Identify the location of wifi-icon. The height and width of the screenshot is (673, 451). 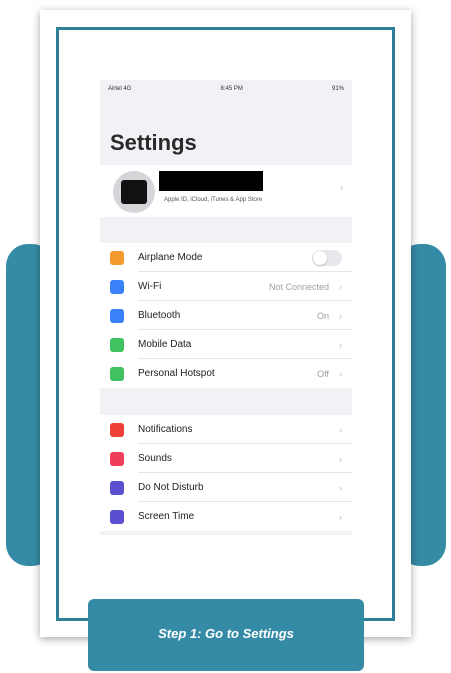
(117, 286).